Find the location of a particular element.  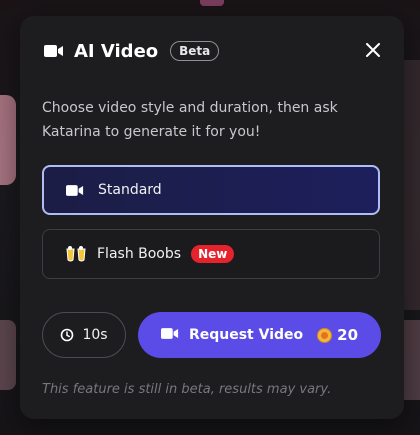

option-standard: Standard is located at coordinates (211, 190).